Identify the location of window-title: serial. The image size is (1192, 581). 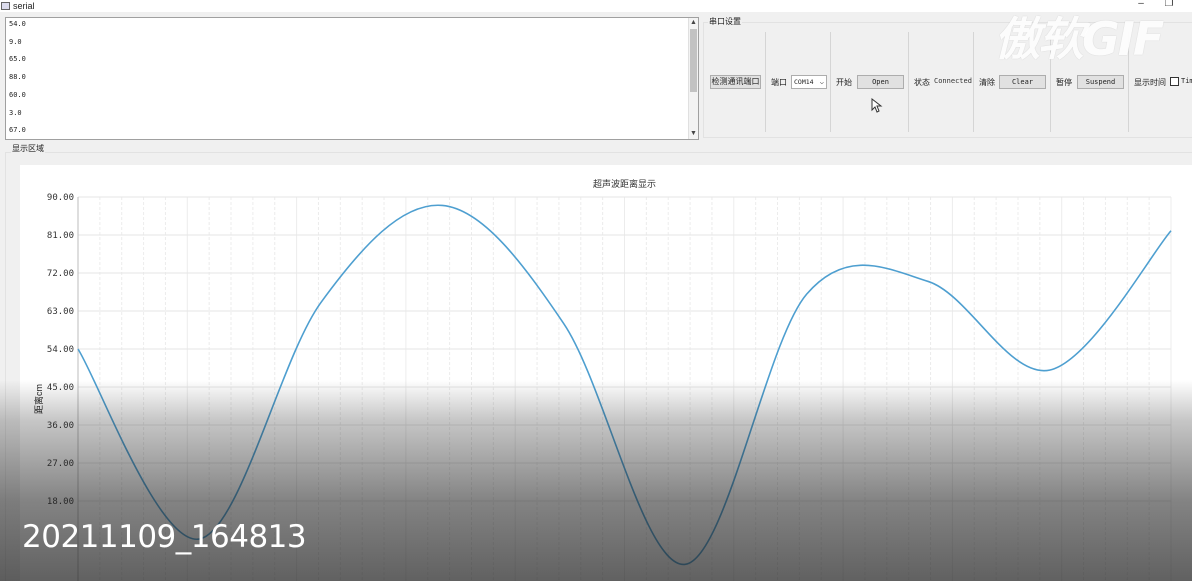
(24, 6).